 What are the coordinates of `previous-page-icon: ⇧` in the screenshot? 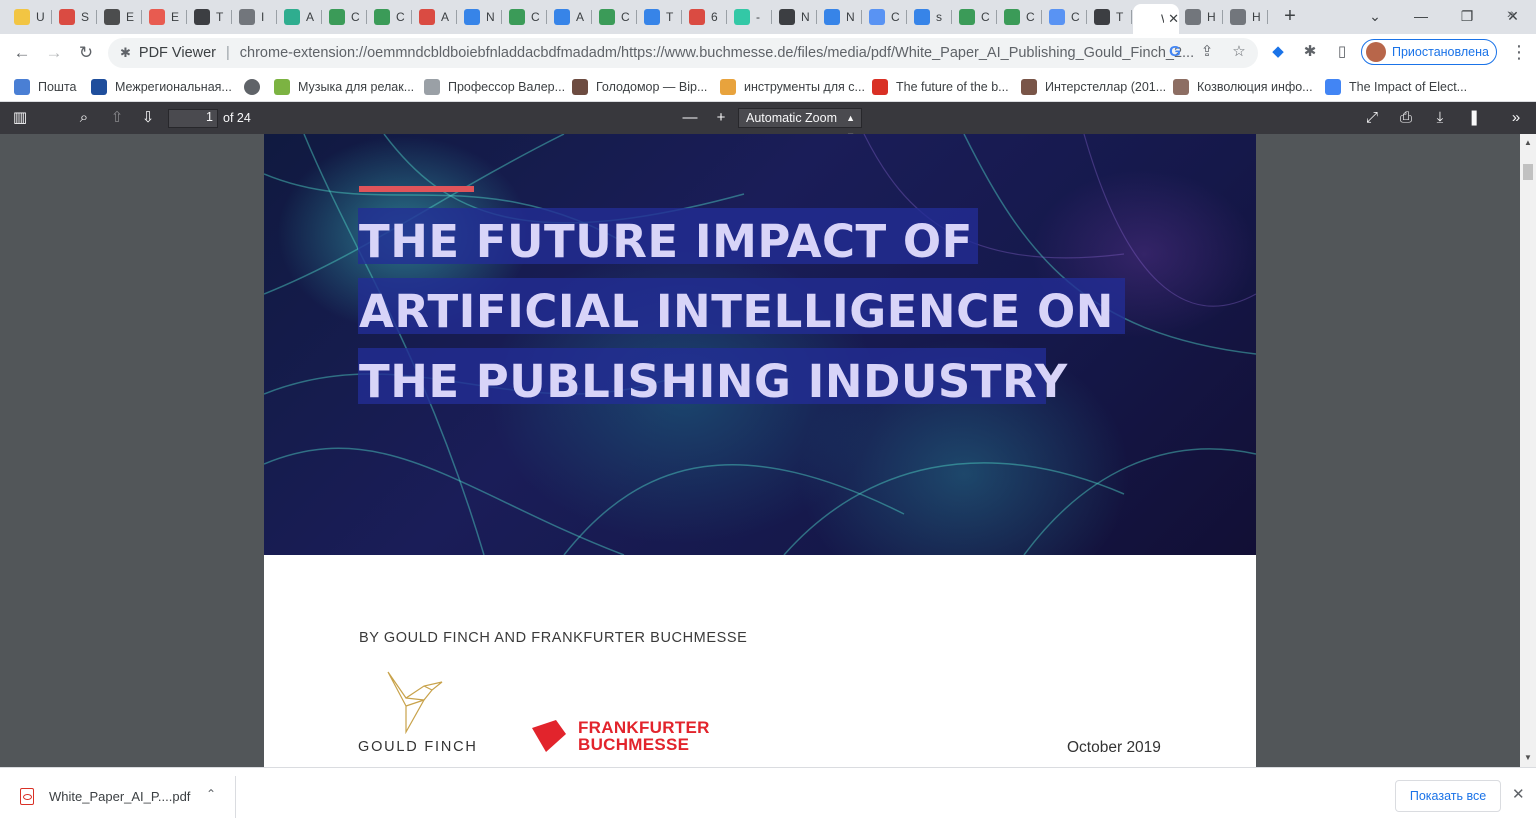 It's located at (117, 118).